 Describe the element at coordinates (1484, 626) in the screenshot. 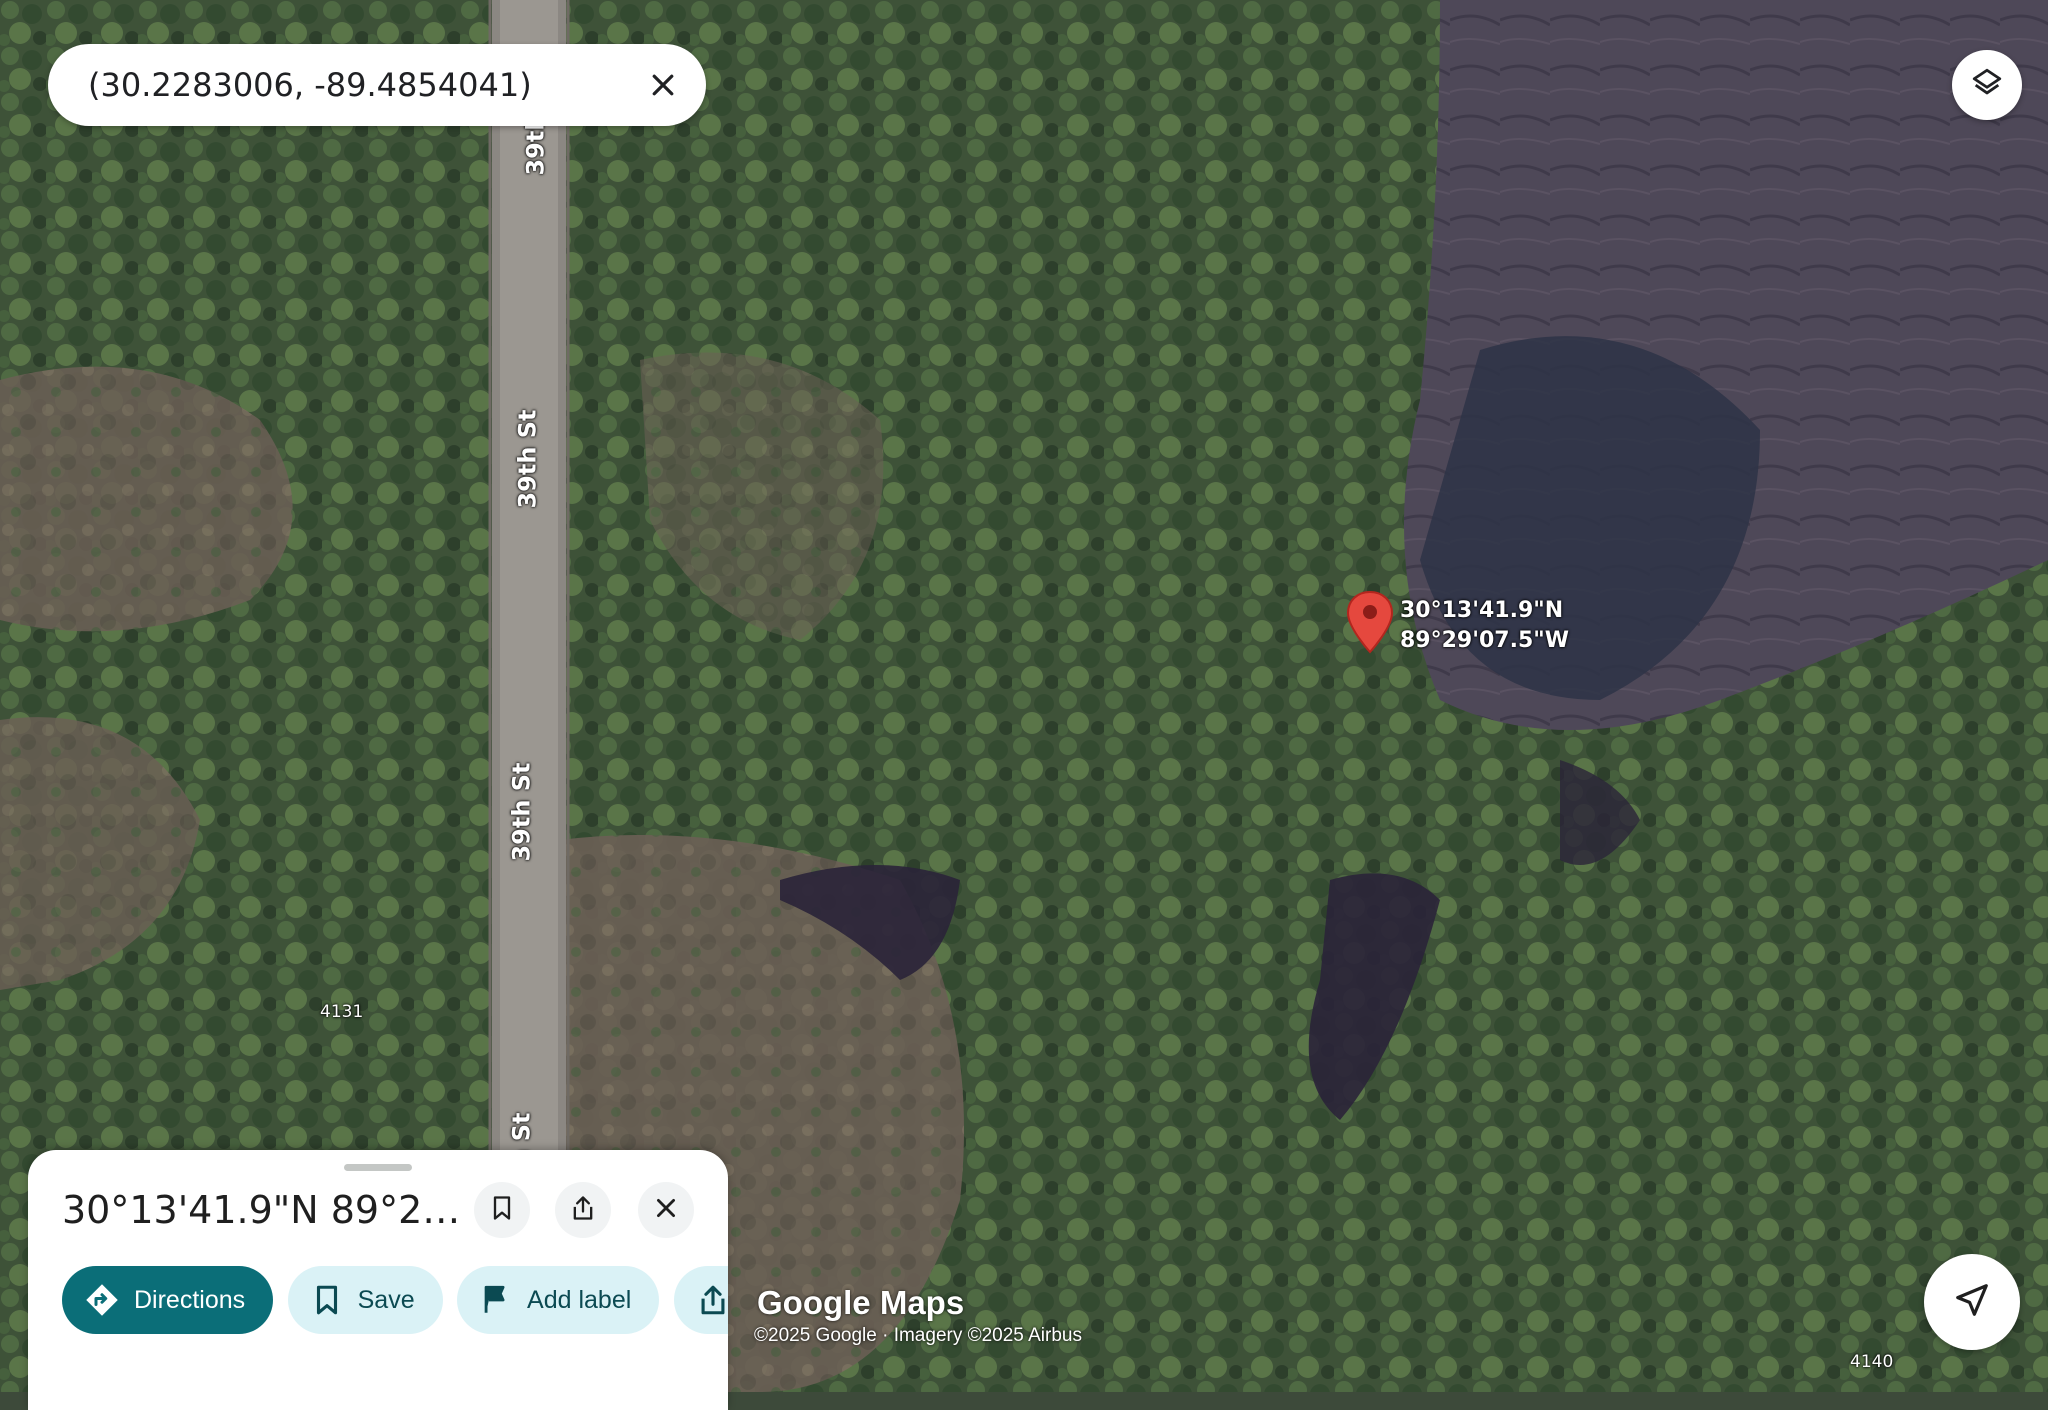

I see `pin-coordinates-label: 30°13'41.9"N 89°29'07.5"W` at that location.